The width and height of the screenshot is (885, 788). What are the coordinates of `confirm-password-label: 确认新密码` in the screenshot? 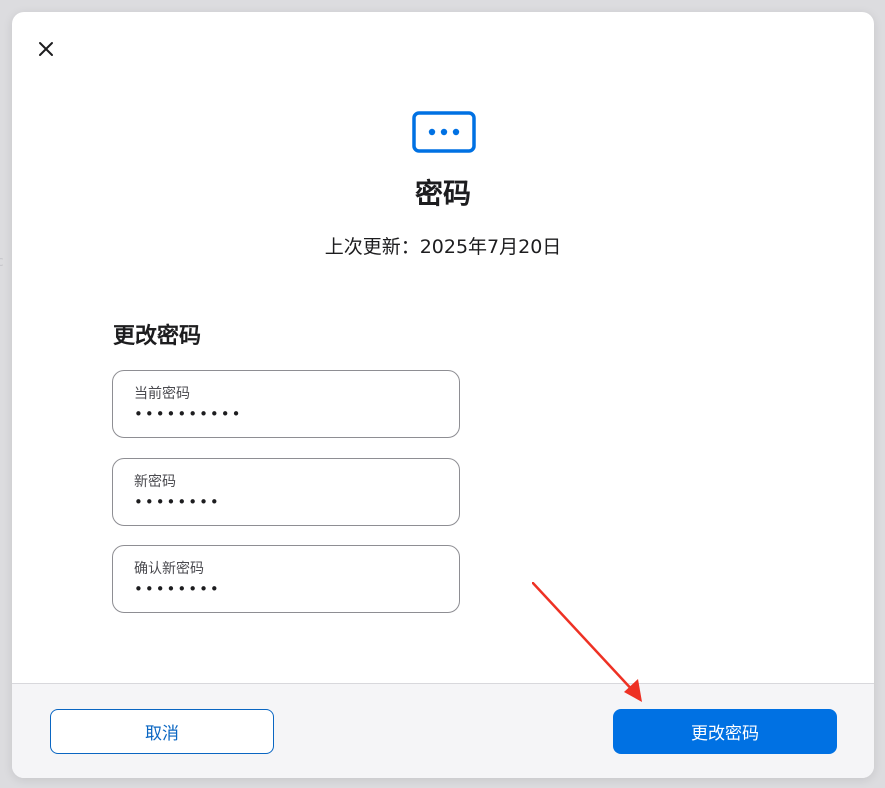 It's located at (169, 569).